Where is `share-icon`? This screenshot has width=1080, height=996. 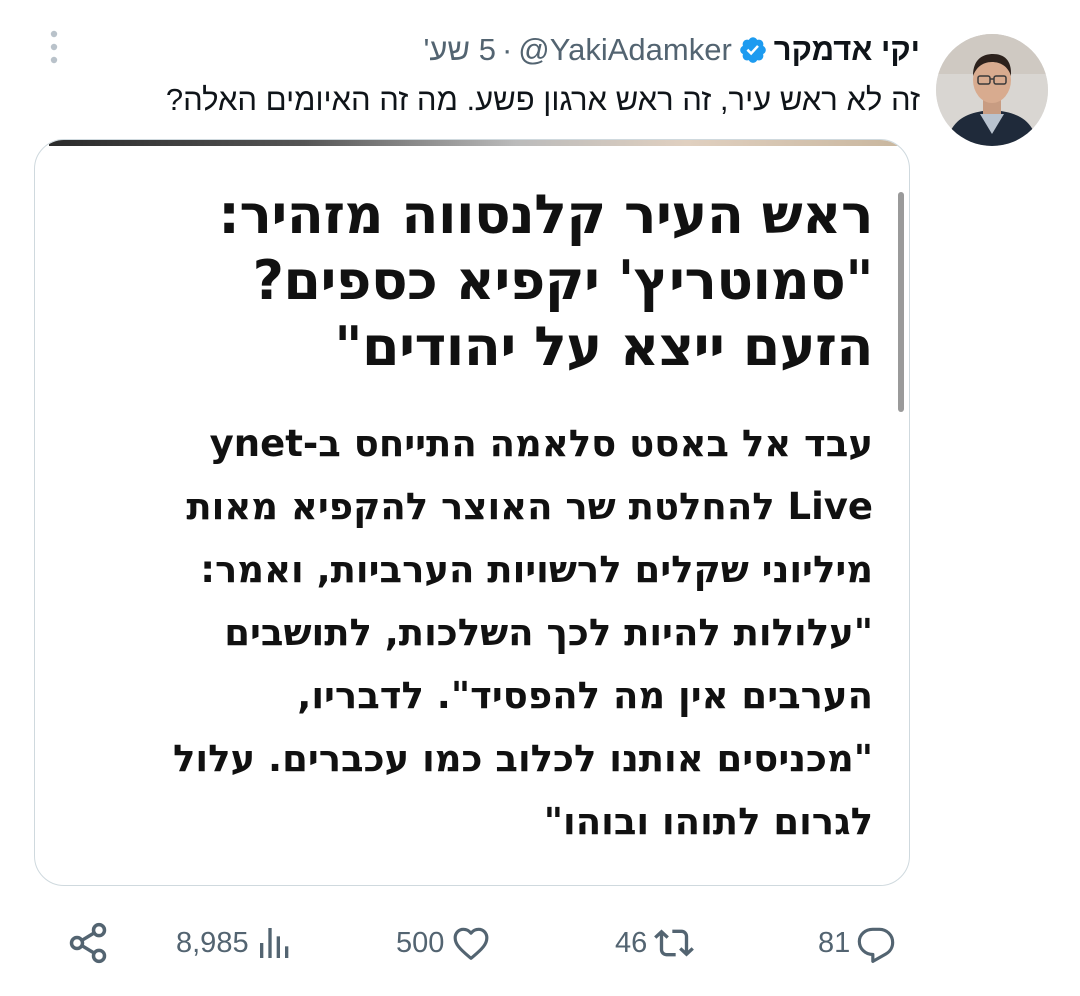
share-icon is located at coordinates (88, 943).